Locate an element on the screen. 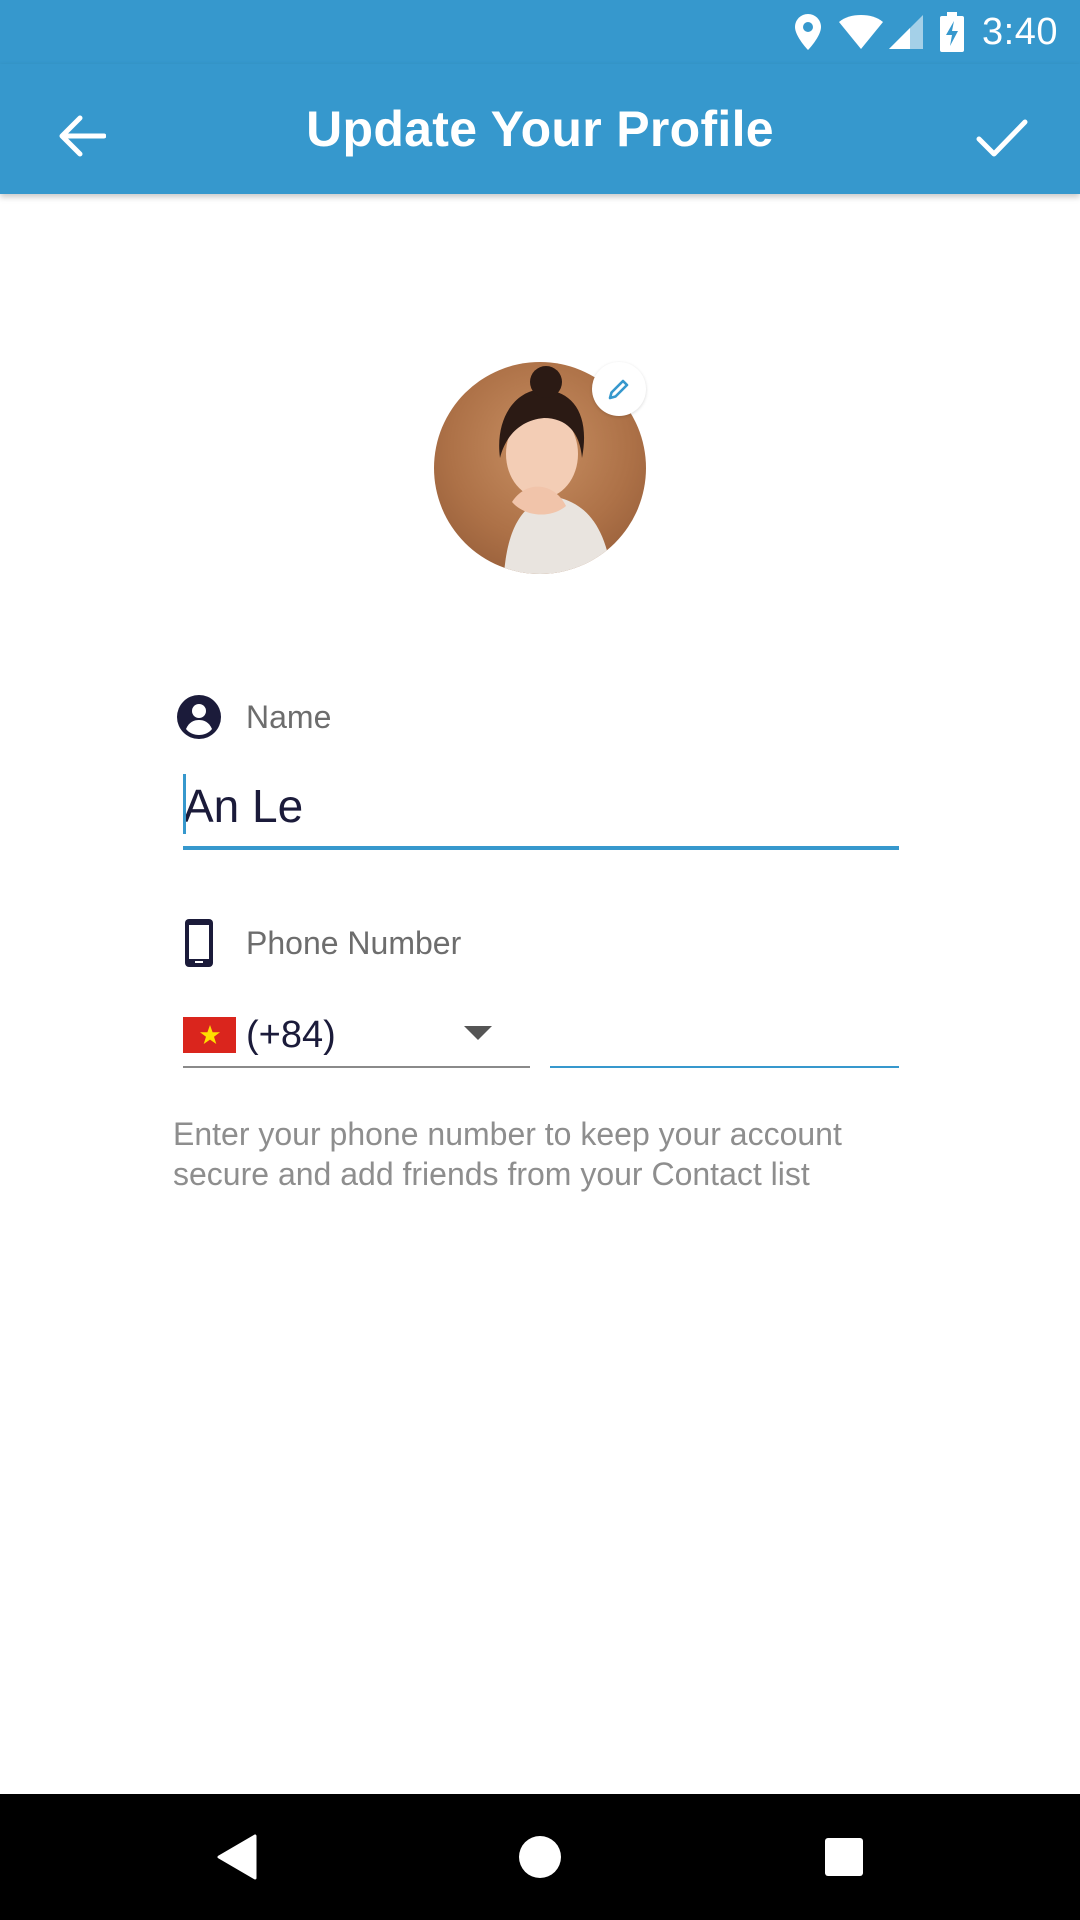  nav-recents-icon is located at coordinates (844, 1857).